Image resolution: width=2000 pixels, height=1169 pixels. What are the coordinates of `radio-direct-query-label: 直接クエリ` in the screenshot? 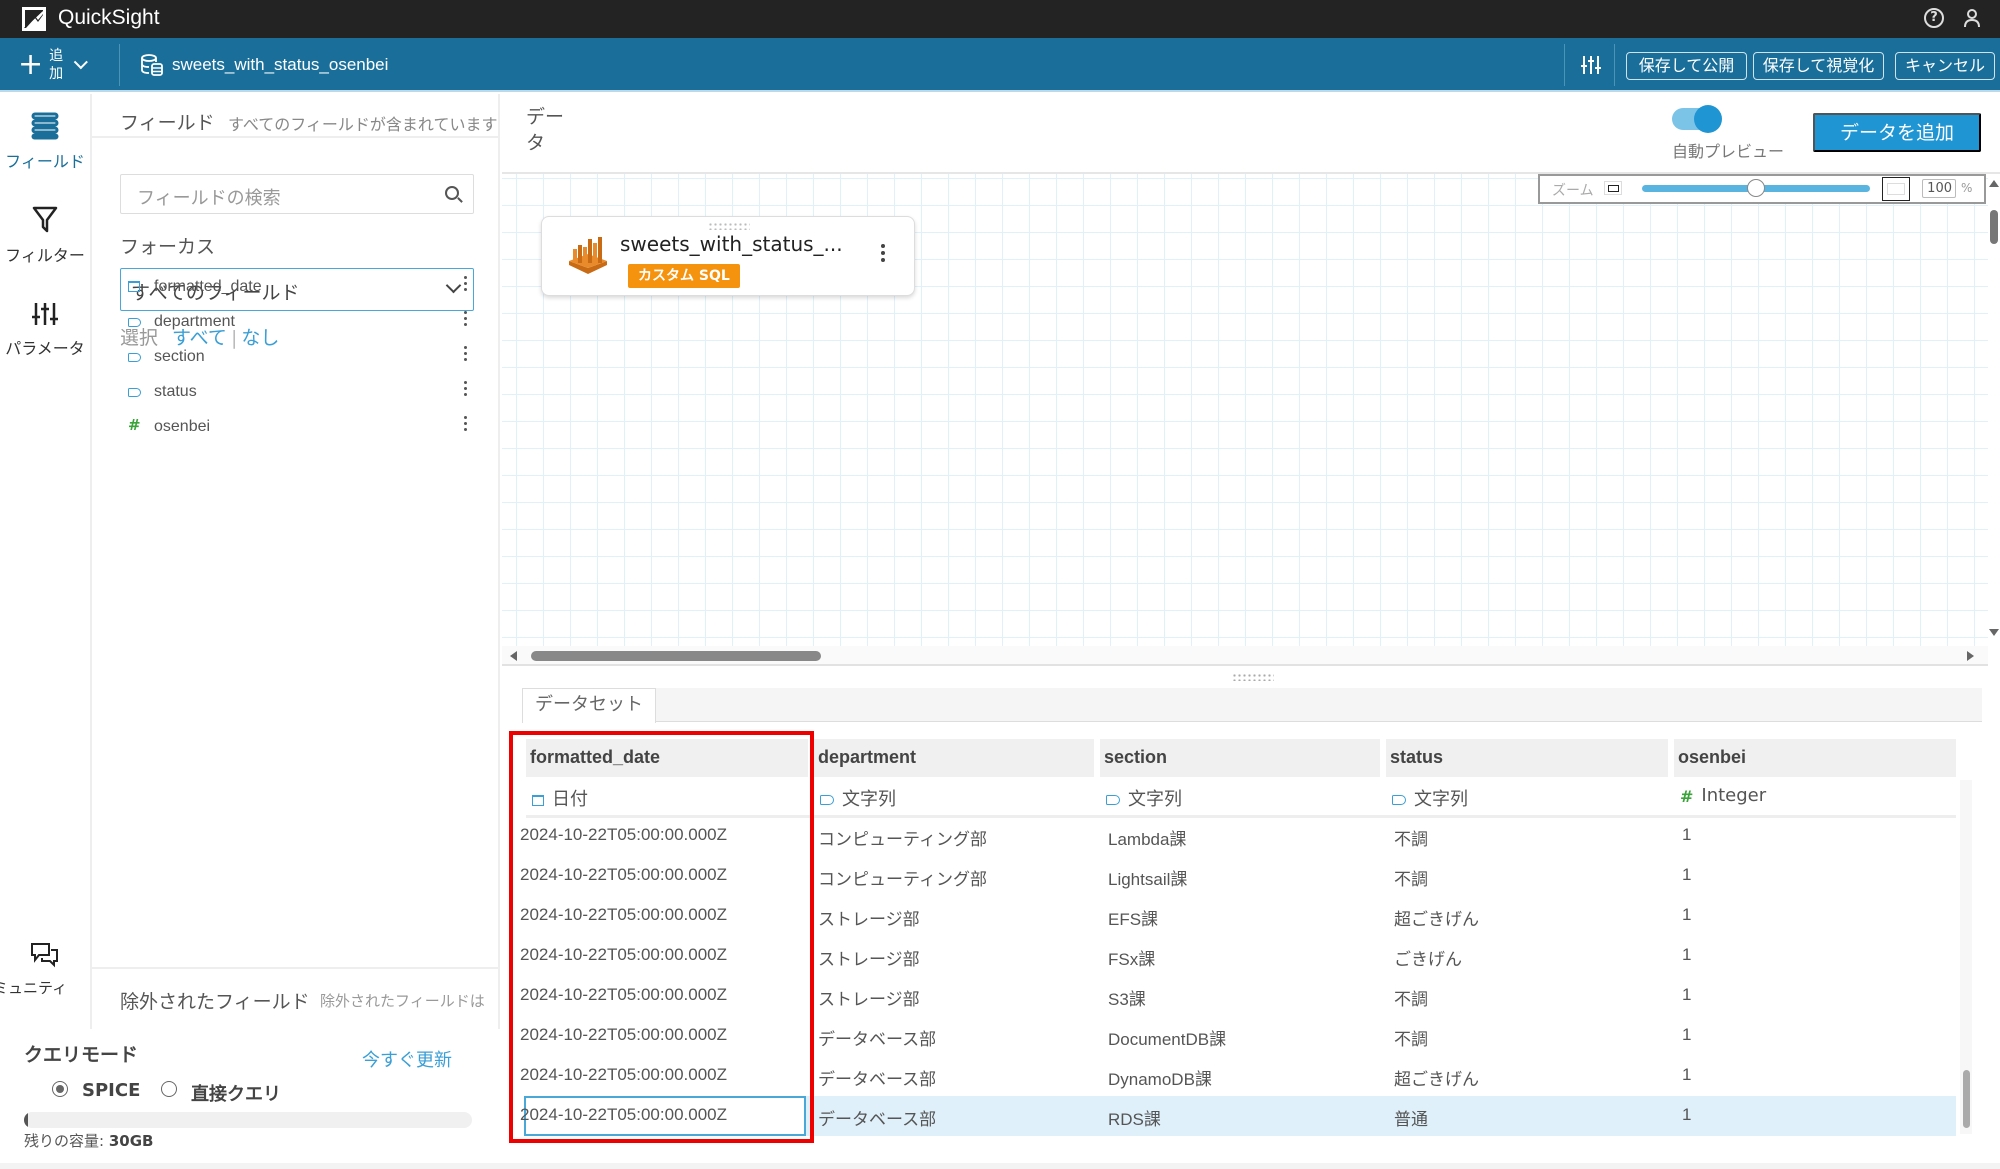 It's located at (236, 1093).